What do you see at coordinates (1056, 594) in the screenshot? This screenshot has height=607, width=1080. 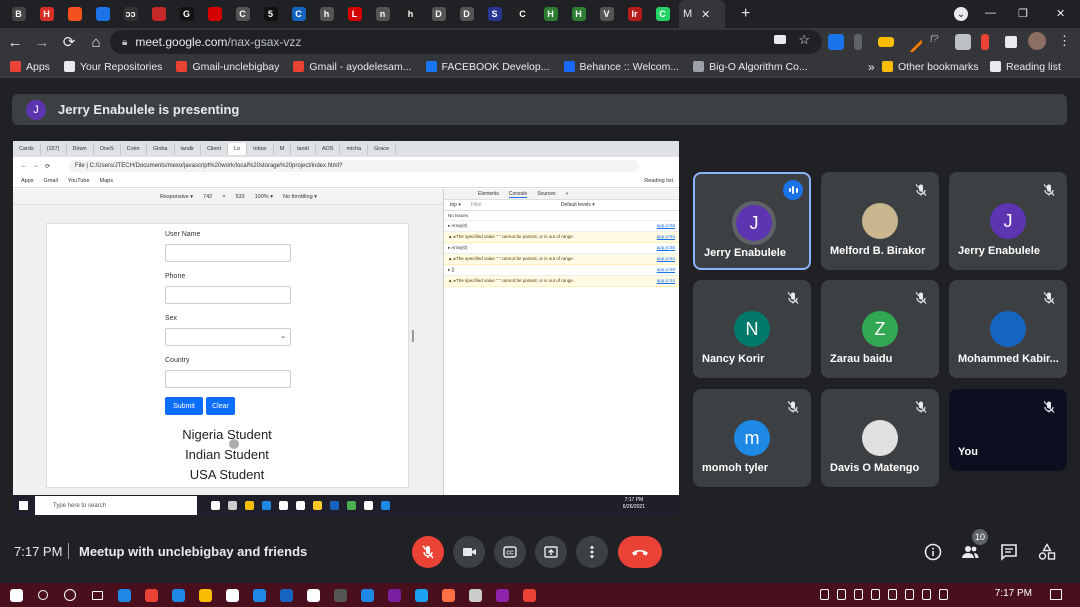 I see `notifications-icon` at bounding box center [1056, 594].